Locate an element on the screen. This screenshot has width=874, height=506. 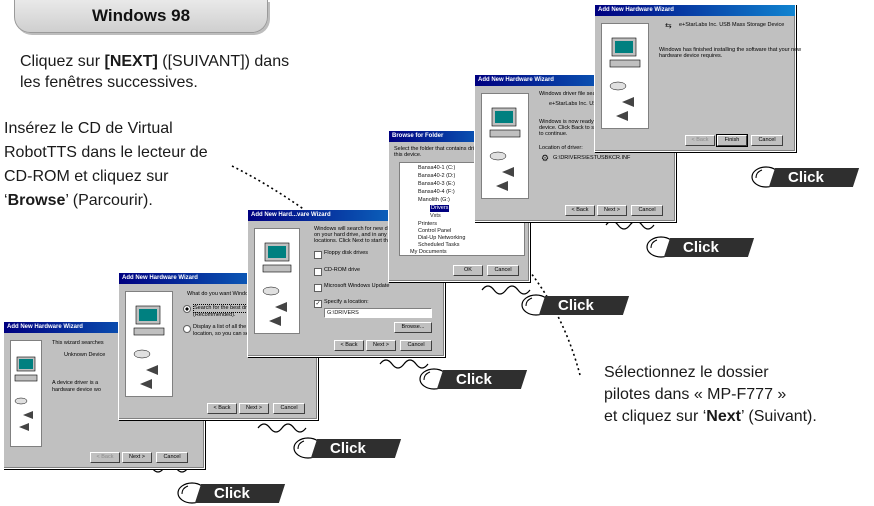
click-badge-2: Click is located at coordinates (348, 448).